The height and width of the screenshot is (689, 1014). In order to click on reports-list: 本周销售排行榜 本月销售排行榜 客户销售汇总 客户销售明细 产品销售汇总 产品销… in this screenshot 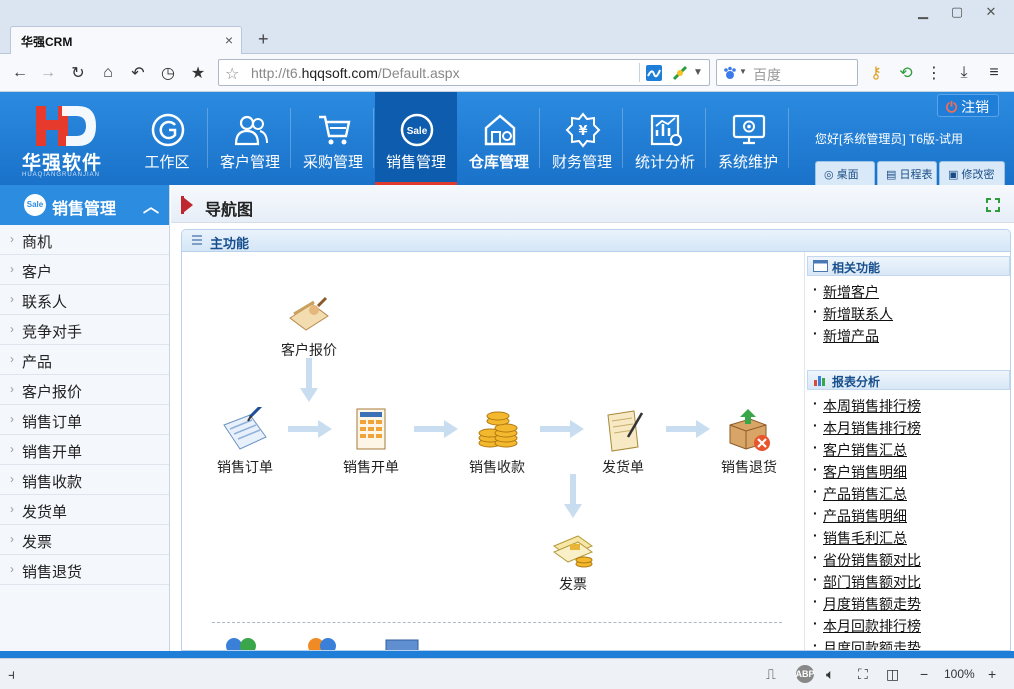, I will do `click(907, 520)`.